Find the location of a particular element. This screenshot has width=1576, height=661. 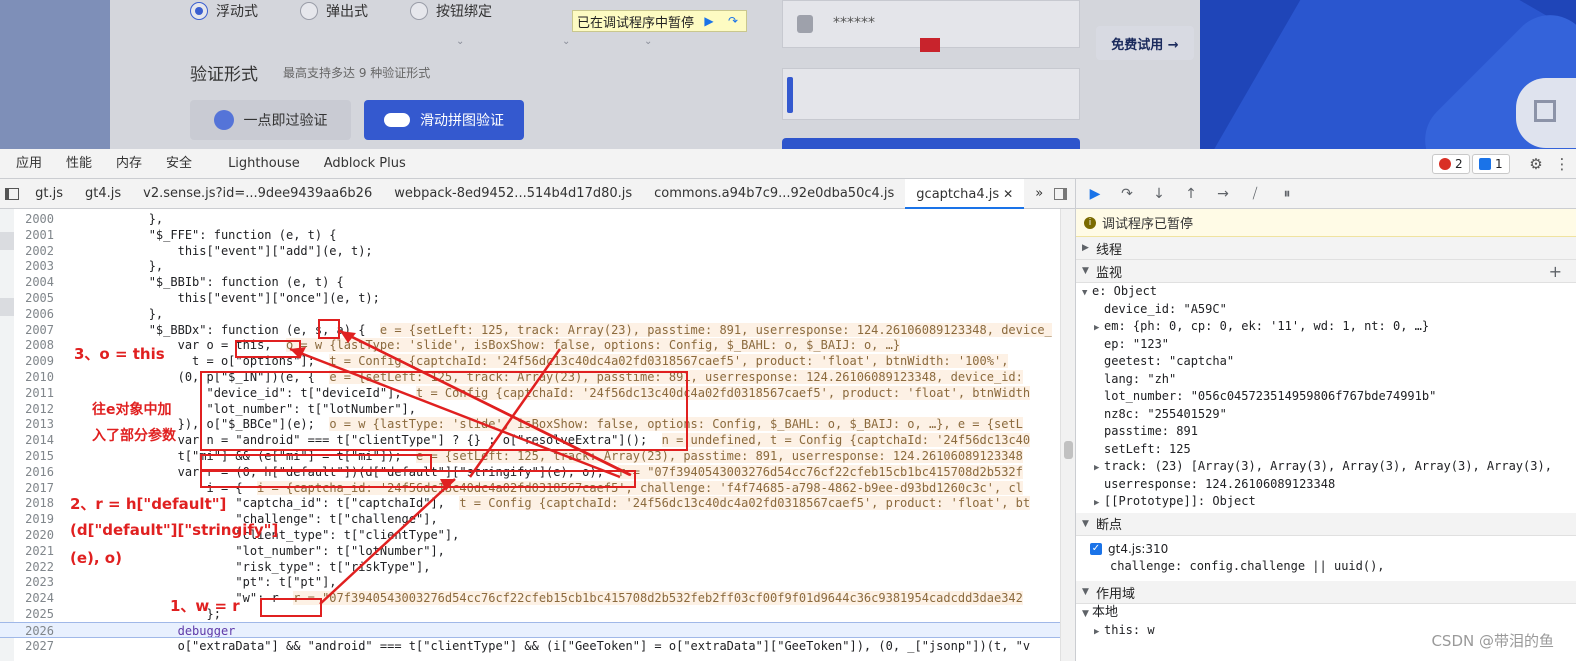

radio-label: 浮动式 is located at coordinates (237, 12).